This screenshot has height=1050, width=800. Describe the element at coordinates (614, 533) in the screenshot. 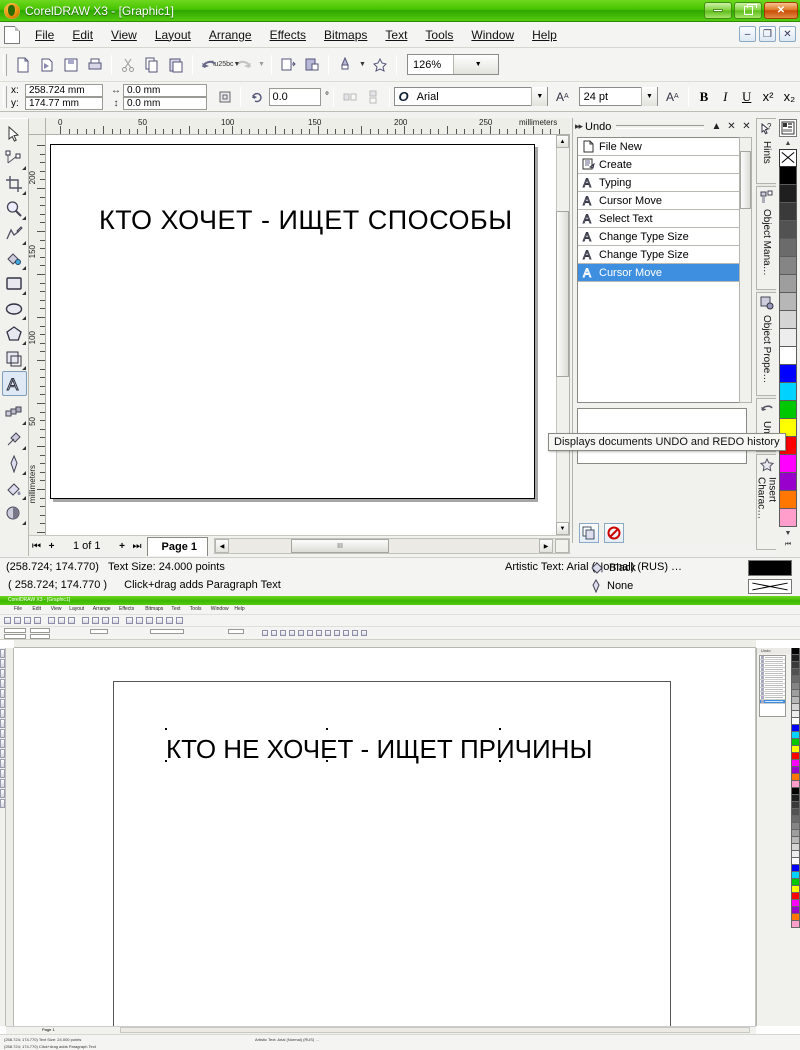

I see `clear-undo-icon` at that location.